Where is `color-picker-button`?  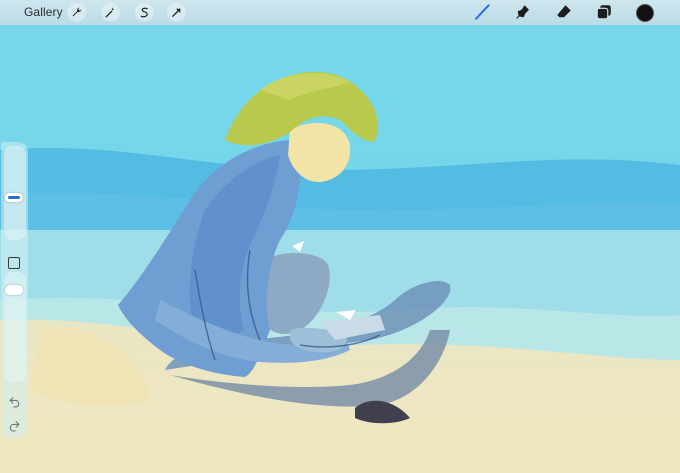
color-picker-button is located at coordinates (645, 13).